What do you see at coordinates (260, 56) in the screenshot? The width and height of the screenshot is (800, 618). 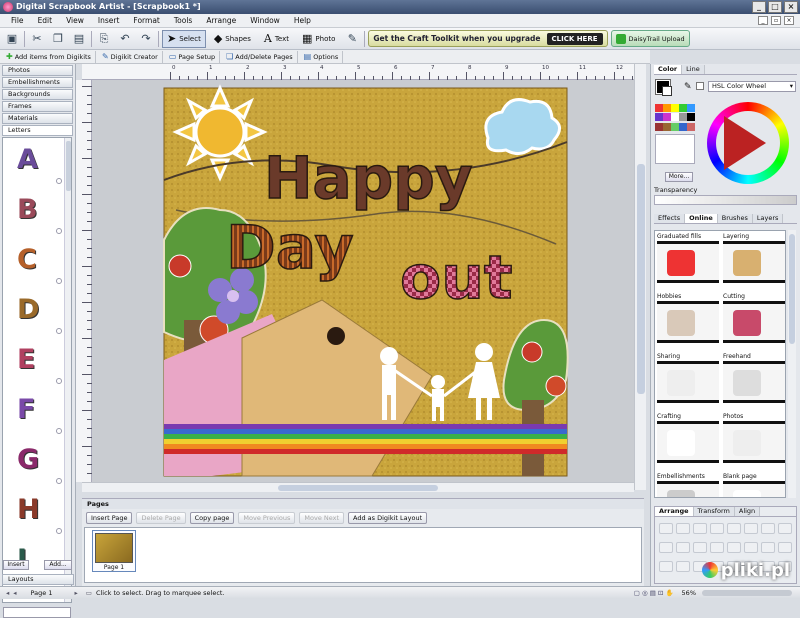 I see `add-delete-pages-button: ❏ Add/Delete Pages` at bounding box center [260, 56].